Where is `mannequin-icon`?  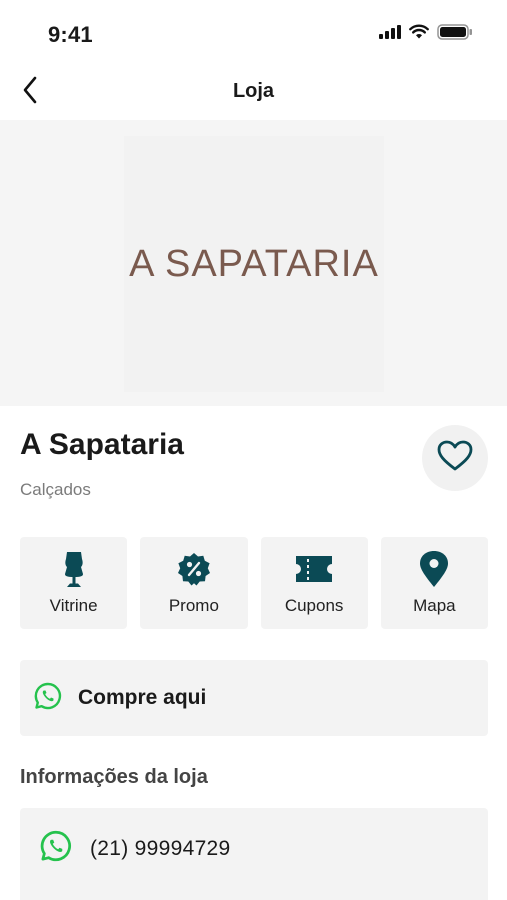 mannequin-icon is located at coordinates (74, 569).